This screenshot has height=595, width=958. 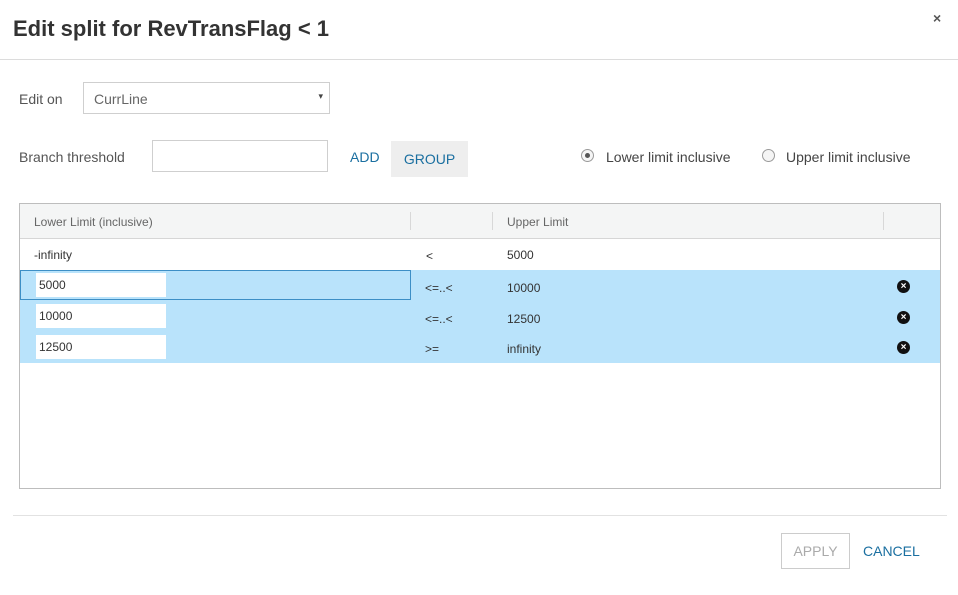 What do you see at coordinates (524, 319) in the screenshot?
I see `upper-limit-cell: 12500` at bounding box center [524, 319].